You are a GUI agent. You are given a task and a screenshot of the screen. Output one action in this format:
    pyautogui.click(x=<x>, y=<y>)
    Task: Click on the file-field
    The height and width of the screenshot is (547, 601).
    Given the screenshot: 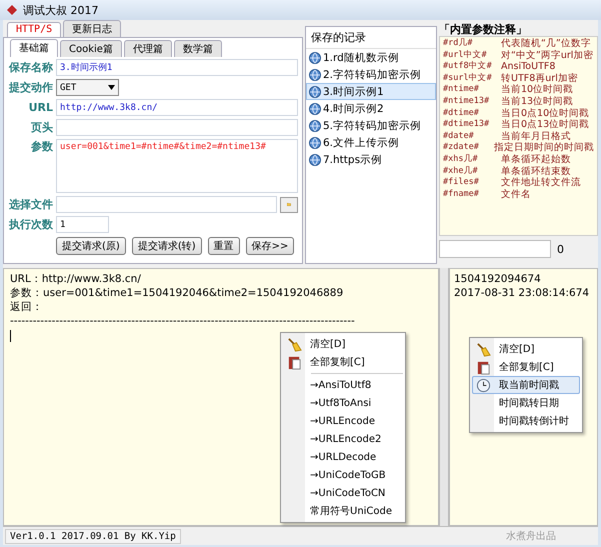 What is the action you would take?
    pyautogui.click(x=166, y=204)
    